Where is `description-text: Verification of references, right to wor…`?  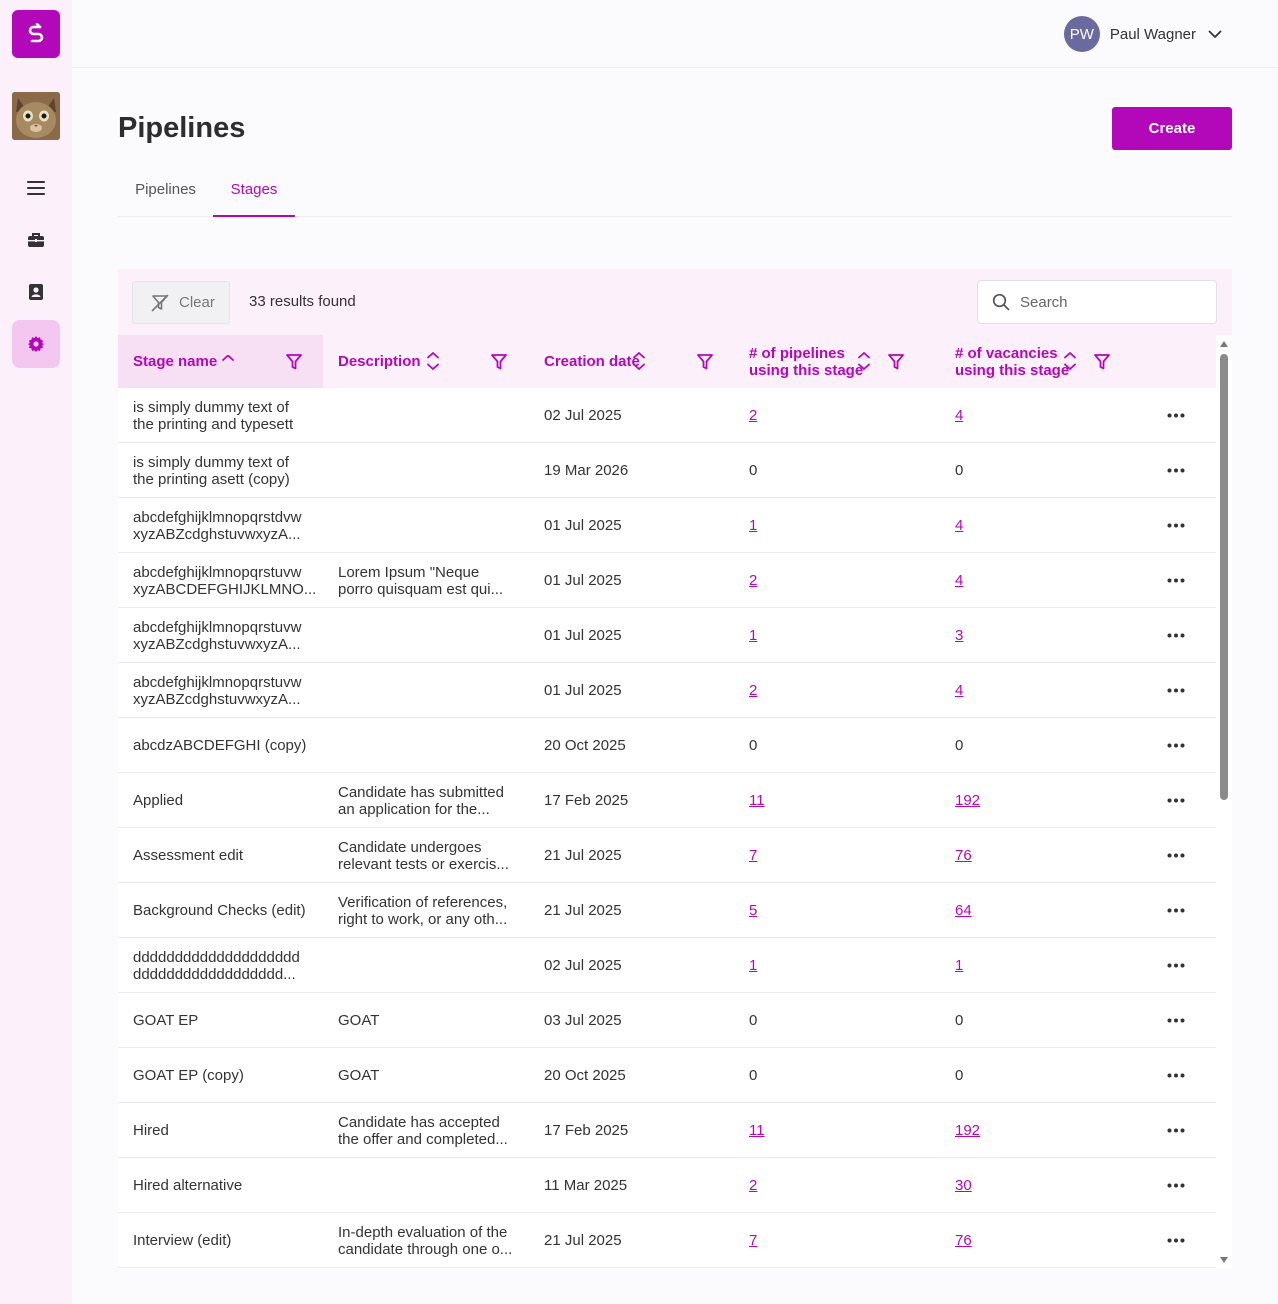 description-text: Verification of references, right to wor… is located at coordinates (423, 910).